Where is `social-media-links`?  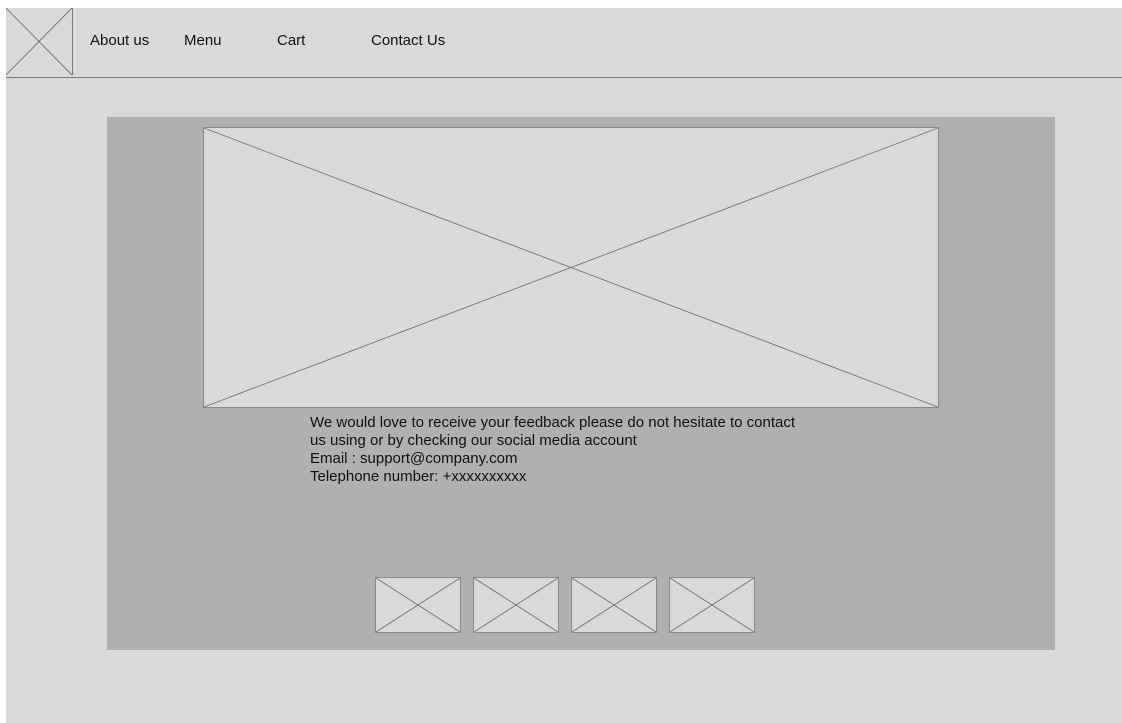 social-media-links is located at coordinates (565, 605).